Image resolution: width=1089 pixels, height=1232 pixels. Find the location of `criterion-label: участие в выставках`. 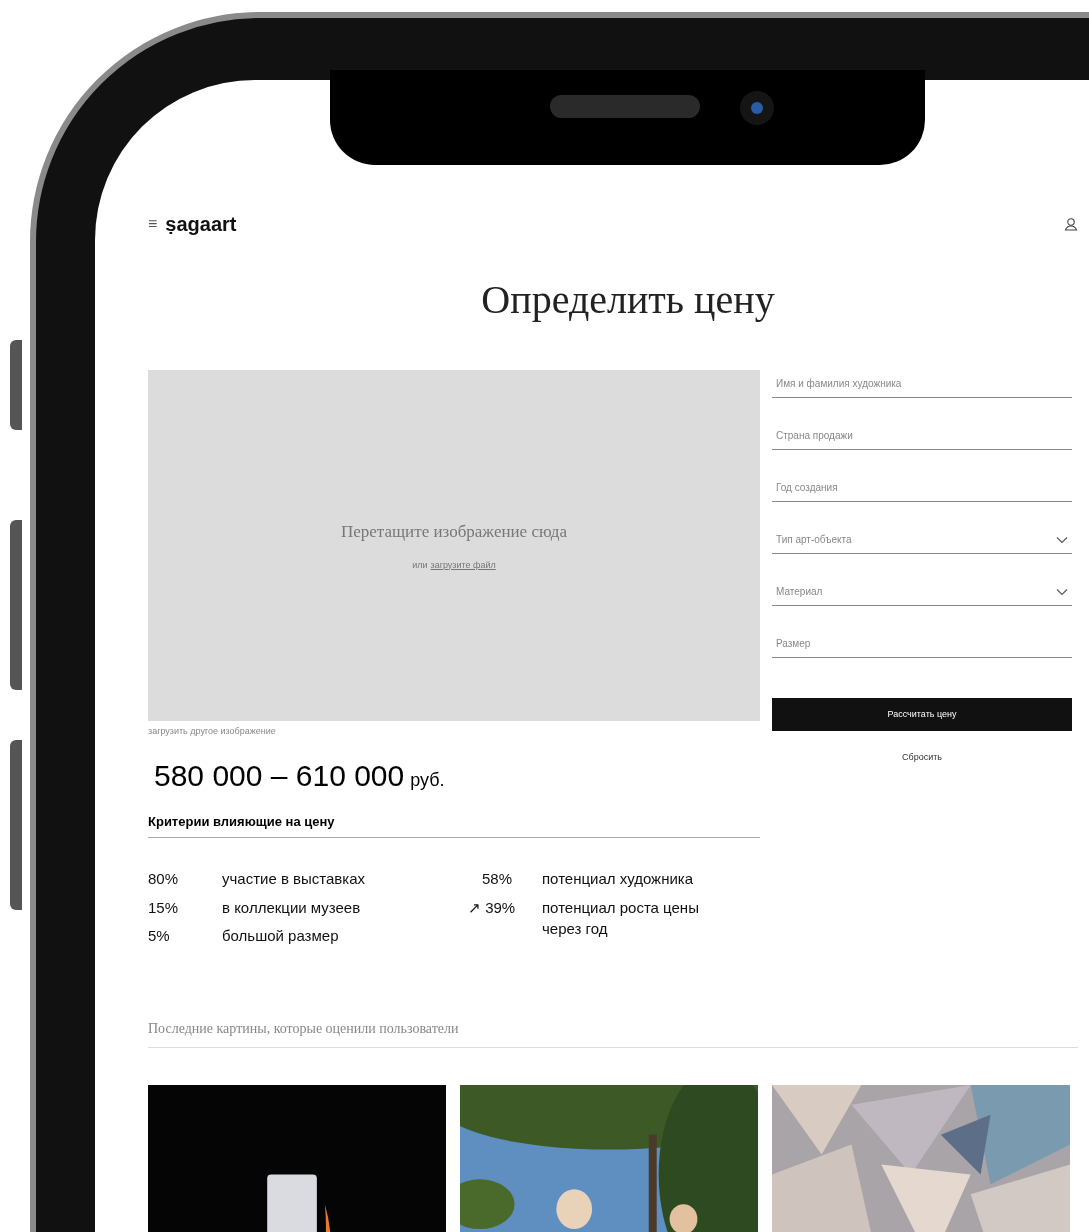

criterion-label: участие в выставках is located at coordinates (294, 879).